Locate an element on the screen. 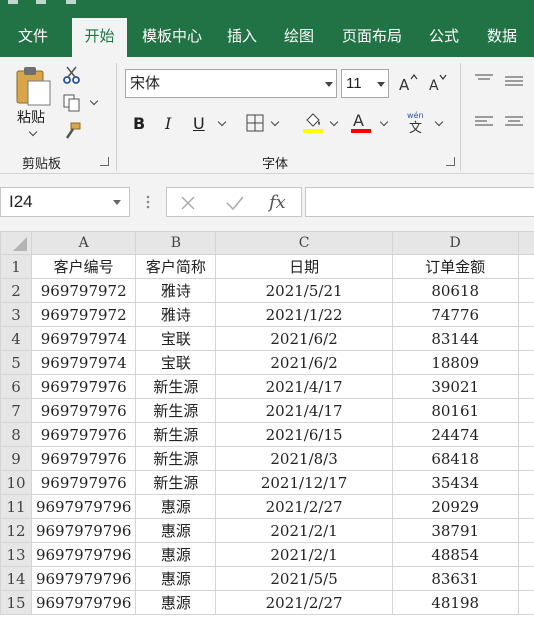 The image size is (534, 621). row-header: 5 is located at coordinates (16, 362).